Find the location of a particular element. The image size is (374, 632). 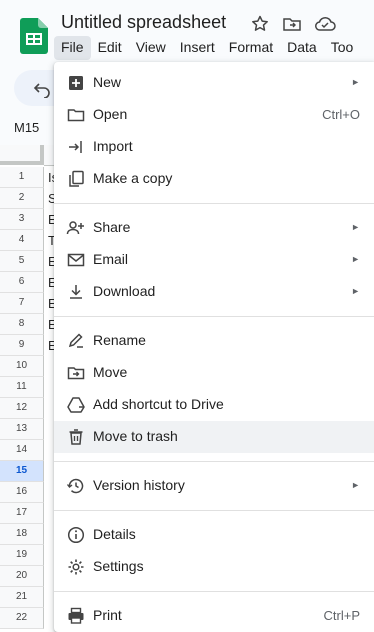

row-header: 21 is located at coordinates (22, 597).